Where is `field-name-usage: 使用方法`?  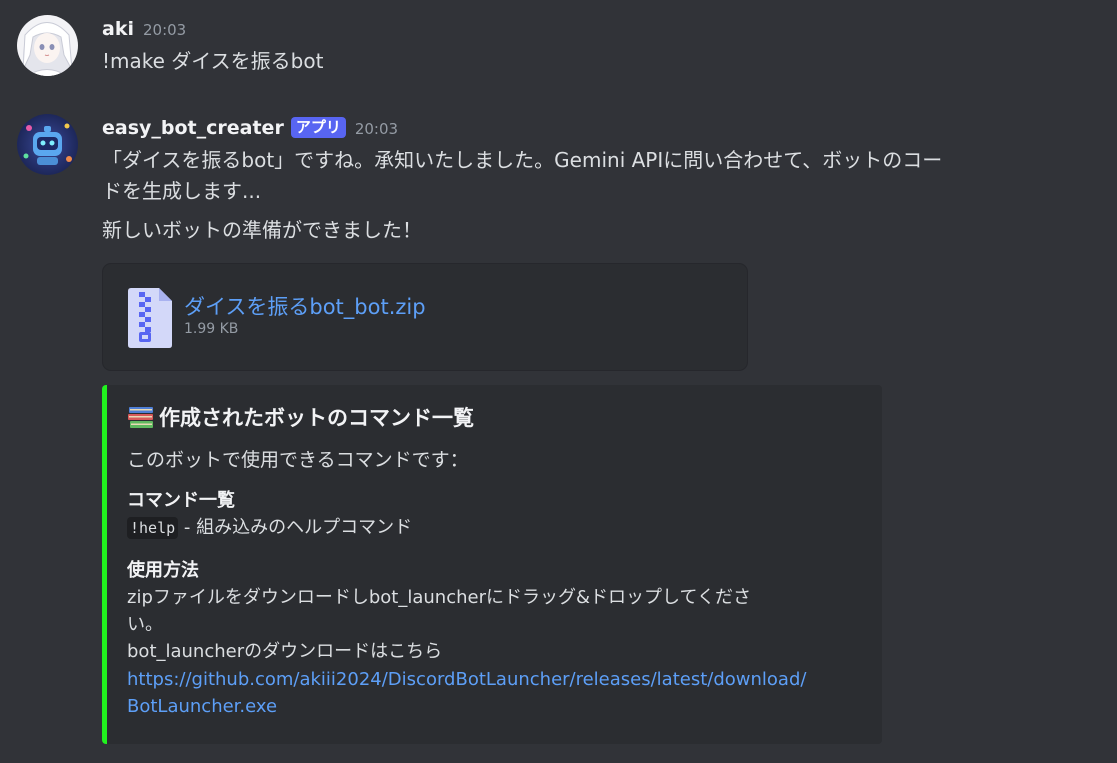
field-name-usage: 使用方法 is located at coordinates (163, 570).